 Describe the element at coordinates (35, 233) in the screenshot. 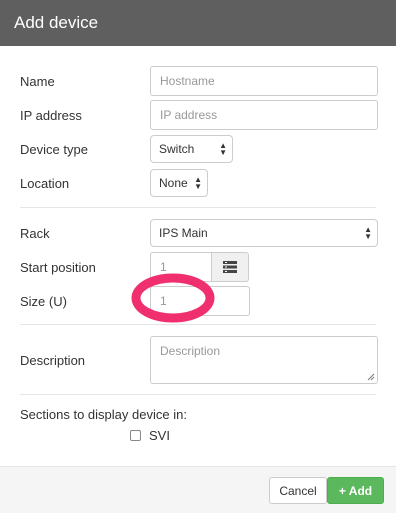

I see `rack-label: Rack` at that location.